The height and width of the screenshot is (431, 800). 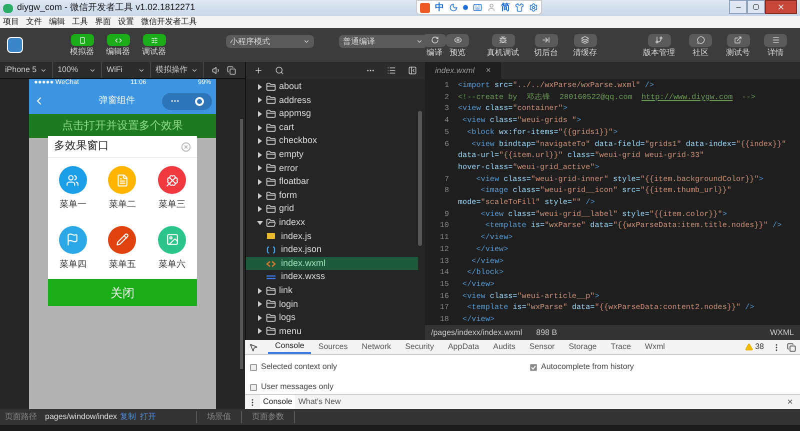 What do you see at coordinates (332, 277) in the screenshot?
I see `tree-item: index.wxss` at bounding box center [332, 277].